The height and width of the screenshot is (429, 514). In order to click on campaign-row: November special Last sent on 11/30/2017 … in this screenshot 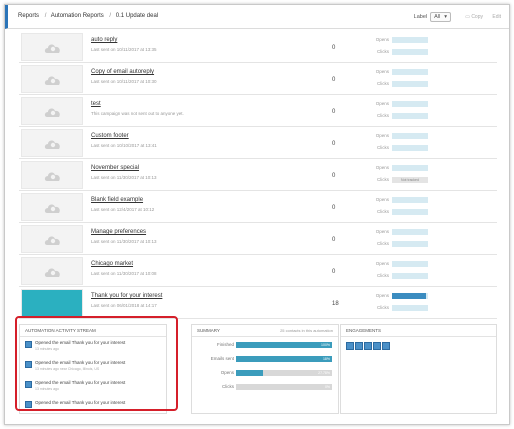, I will do `click(258, 175)`.